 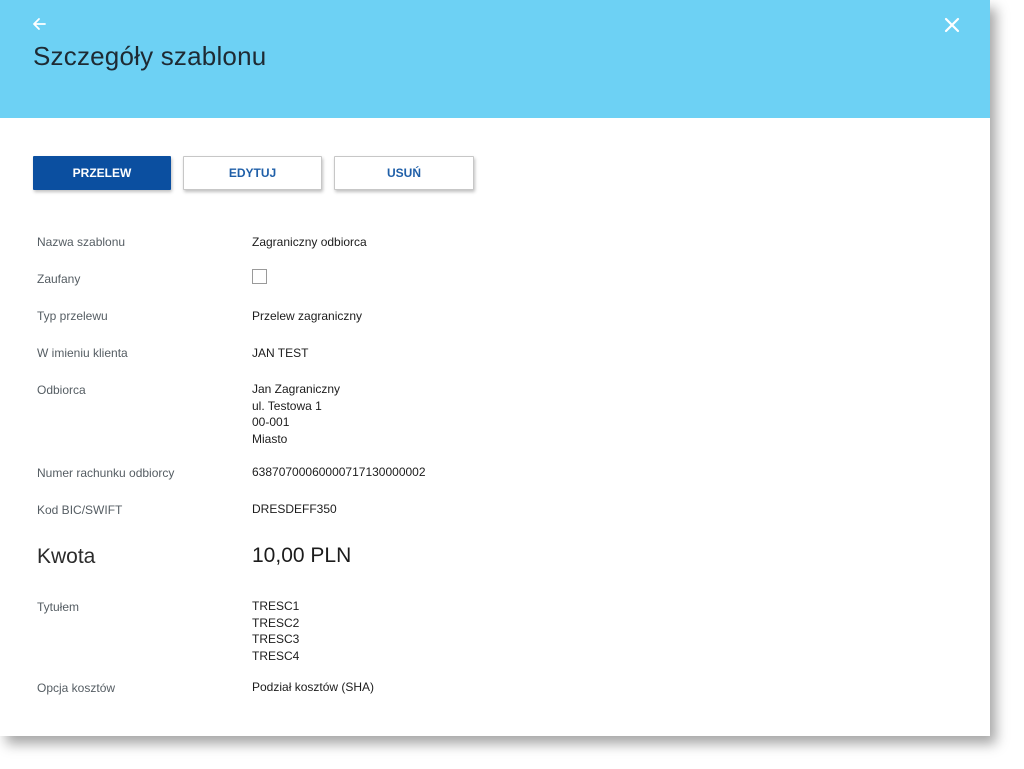 What do you see at coordinates (276, 606) in the screenshot?
I see `title-line: TRESC1` at bounding box center [276, 606].